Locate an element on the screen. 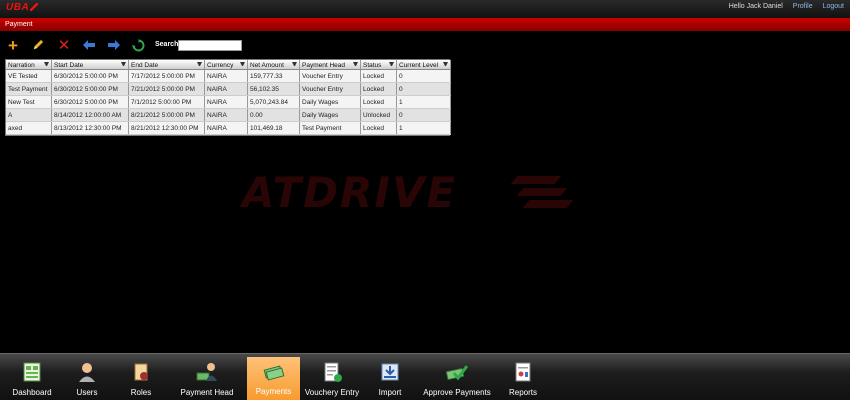  add-icon: + is located at coordinates (13, 45).